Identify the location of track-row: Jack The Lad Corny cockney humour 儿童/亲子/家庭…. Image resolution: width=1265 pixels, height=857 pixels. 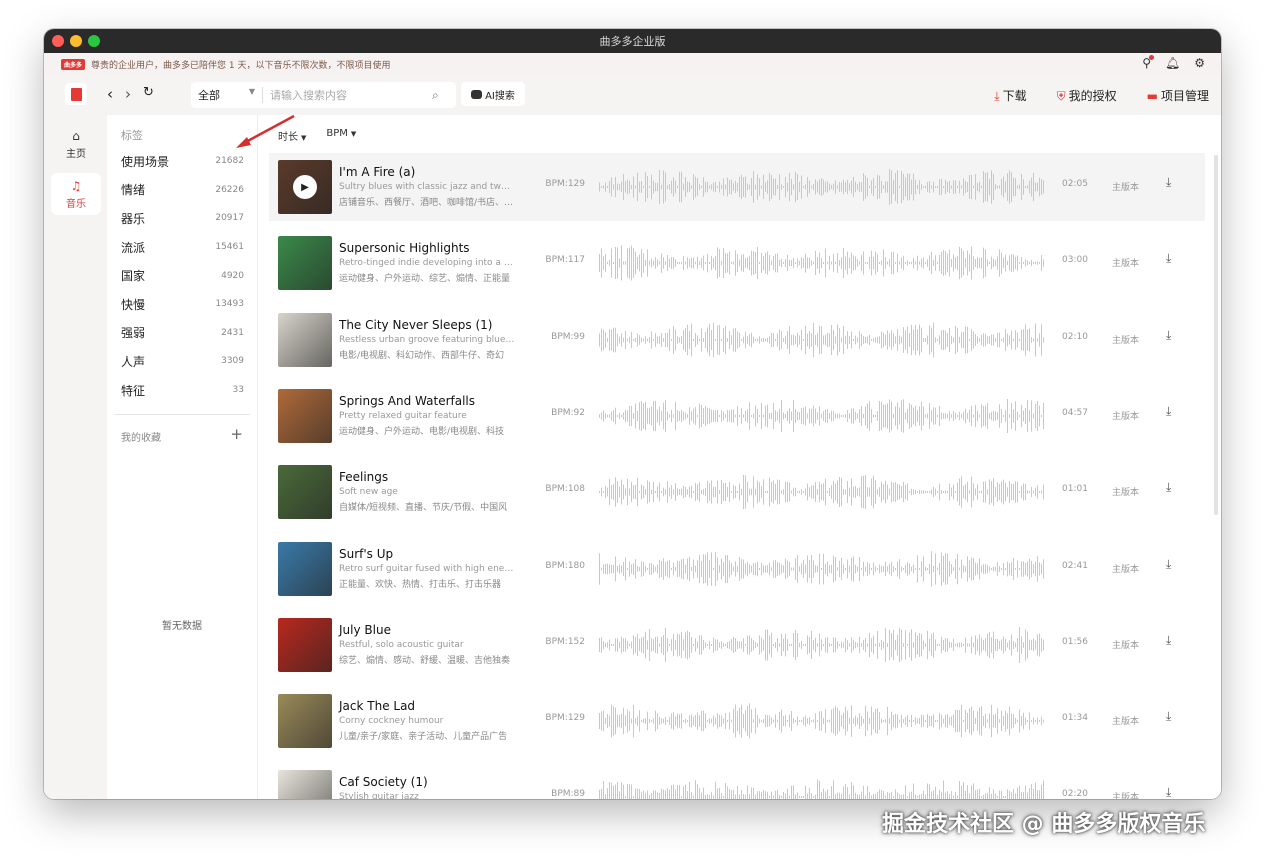
(737, 721).